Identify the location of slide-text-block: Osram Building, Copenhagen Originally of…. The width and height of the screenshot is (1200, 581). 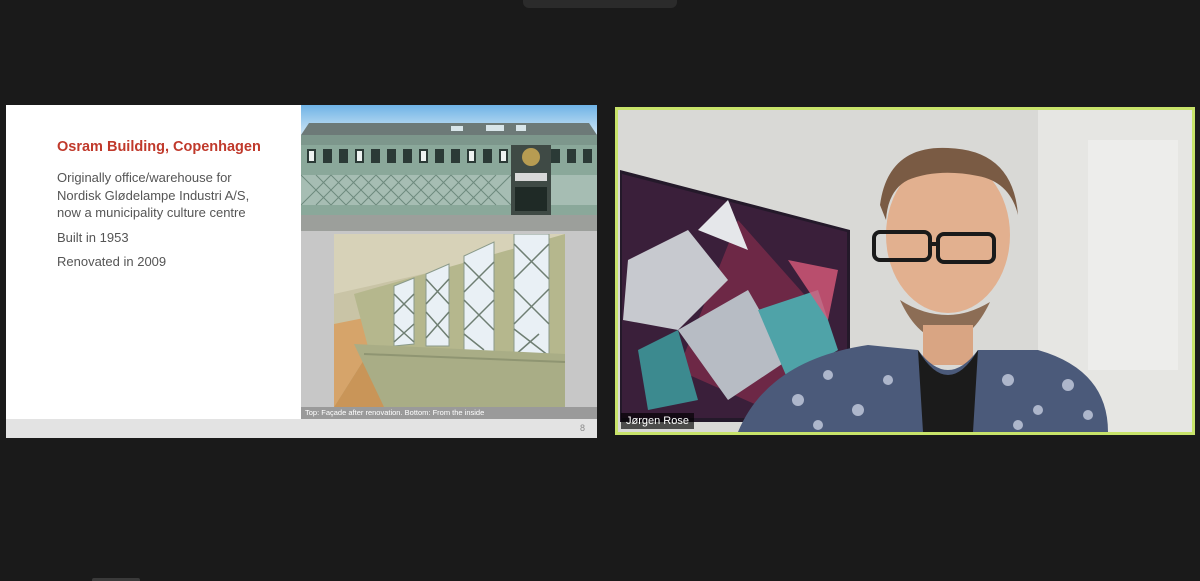
(177, 208).